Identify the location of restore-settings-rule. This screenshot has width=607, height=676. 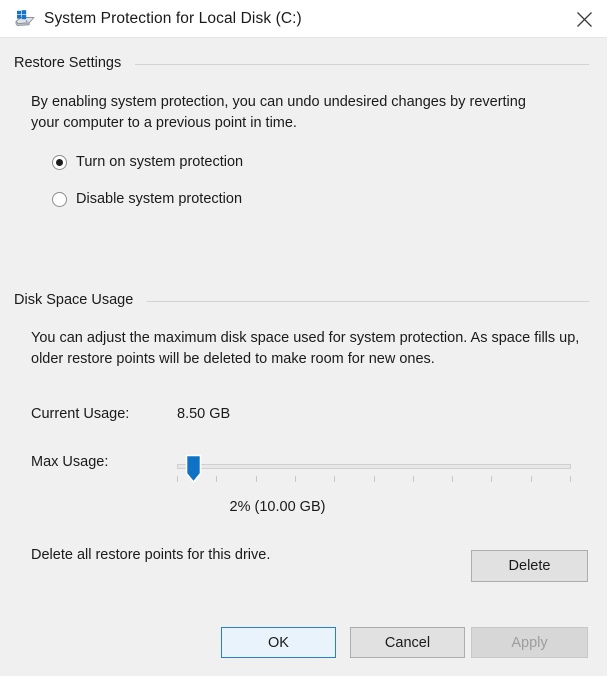
(362, 64).